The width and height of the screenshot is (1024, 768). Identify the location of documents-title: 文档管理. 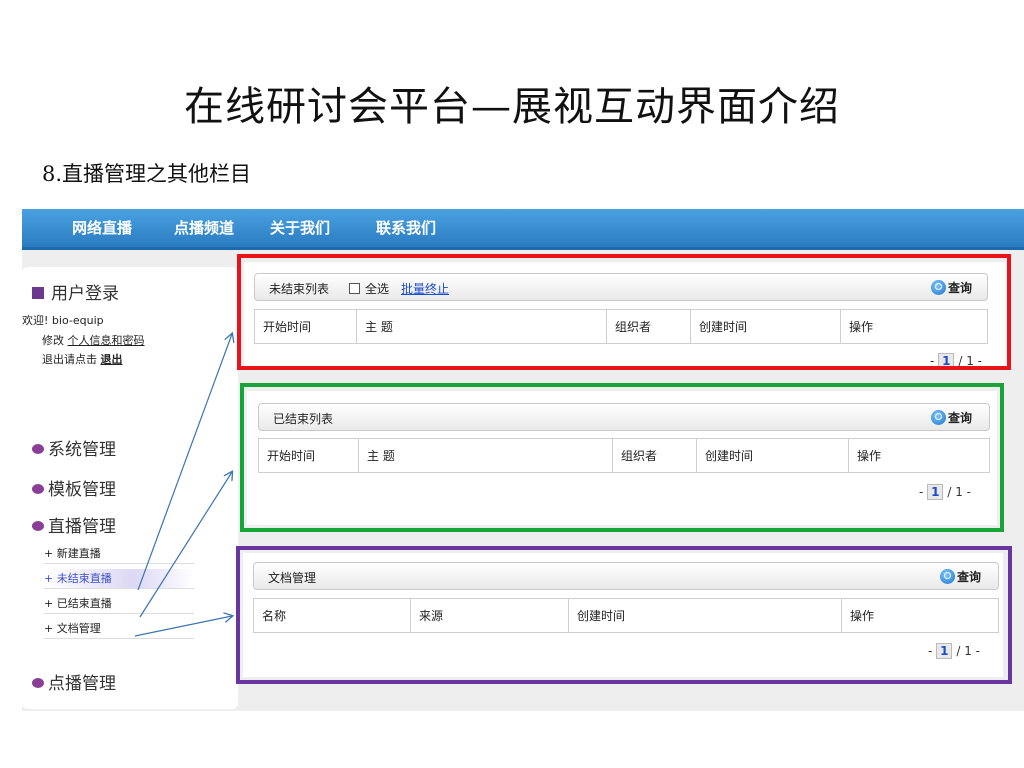
(292, 578).